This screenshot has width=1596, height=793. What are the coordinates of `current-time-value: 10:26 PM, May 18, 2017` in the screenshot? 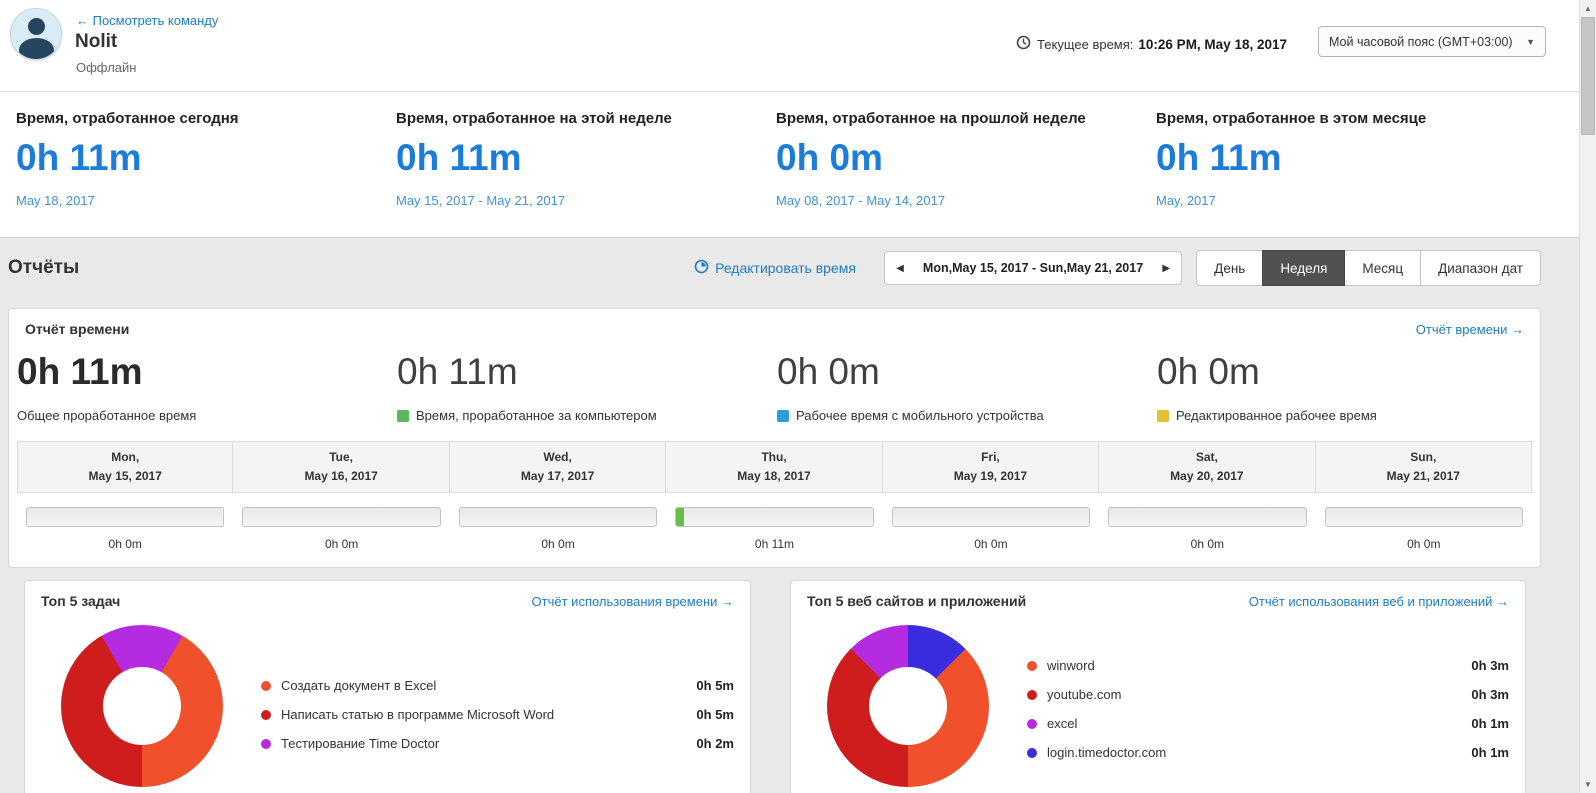 It's located at (1212, 44).